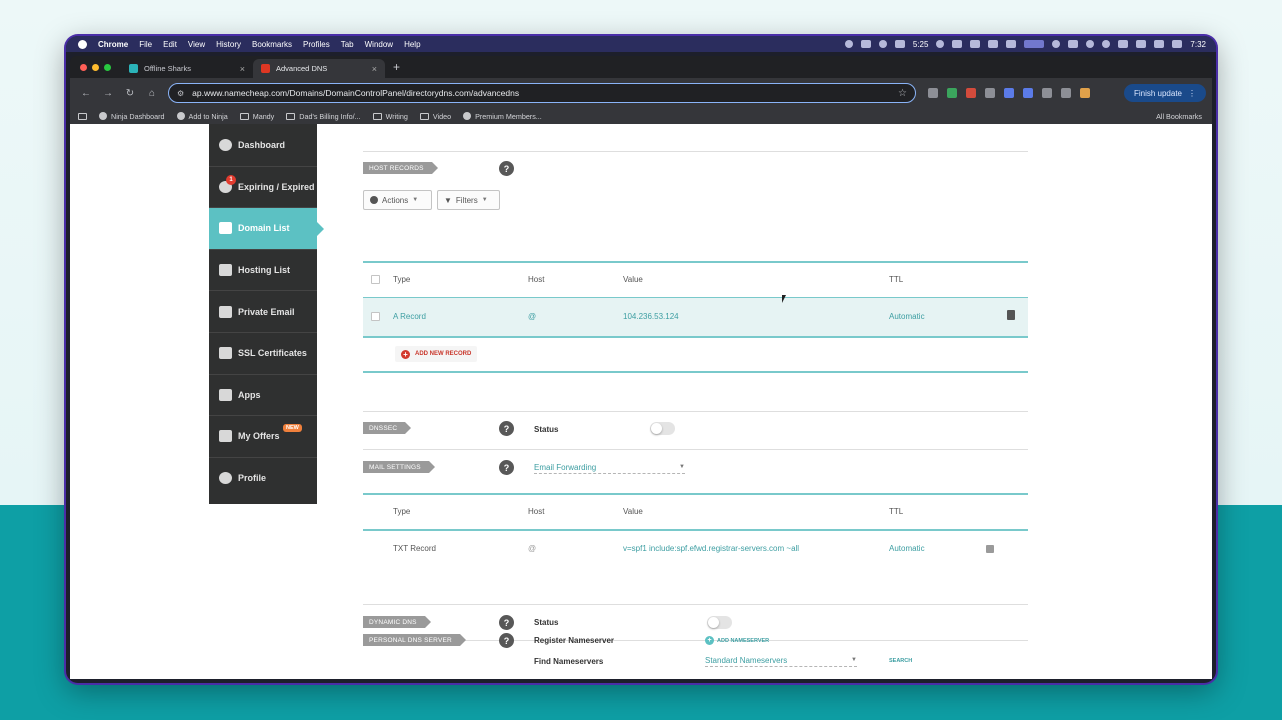 This screenshot has height=720, width=1282. Describe the element at coordinates (196, 44) in the screenshot. I see `menu-view: View` at that location.